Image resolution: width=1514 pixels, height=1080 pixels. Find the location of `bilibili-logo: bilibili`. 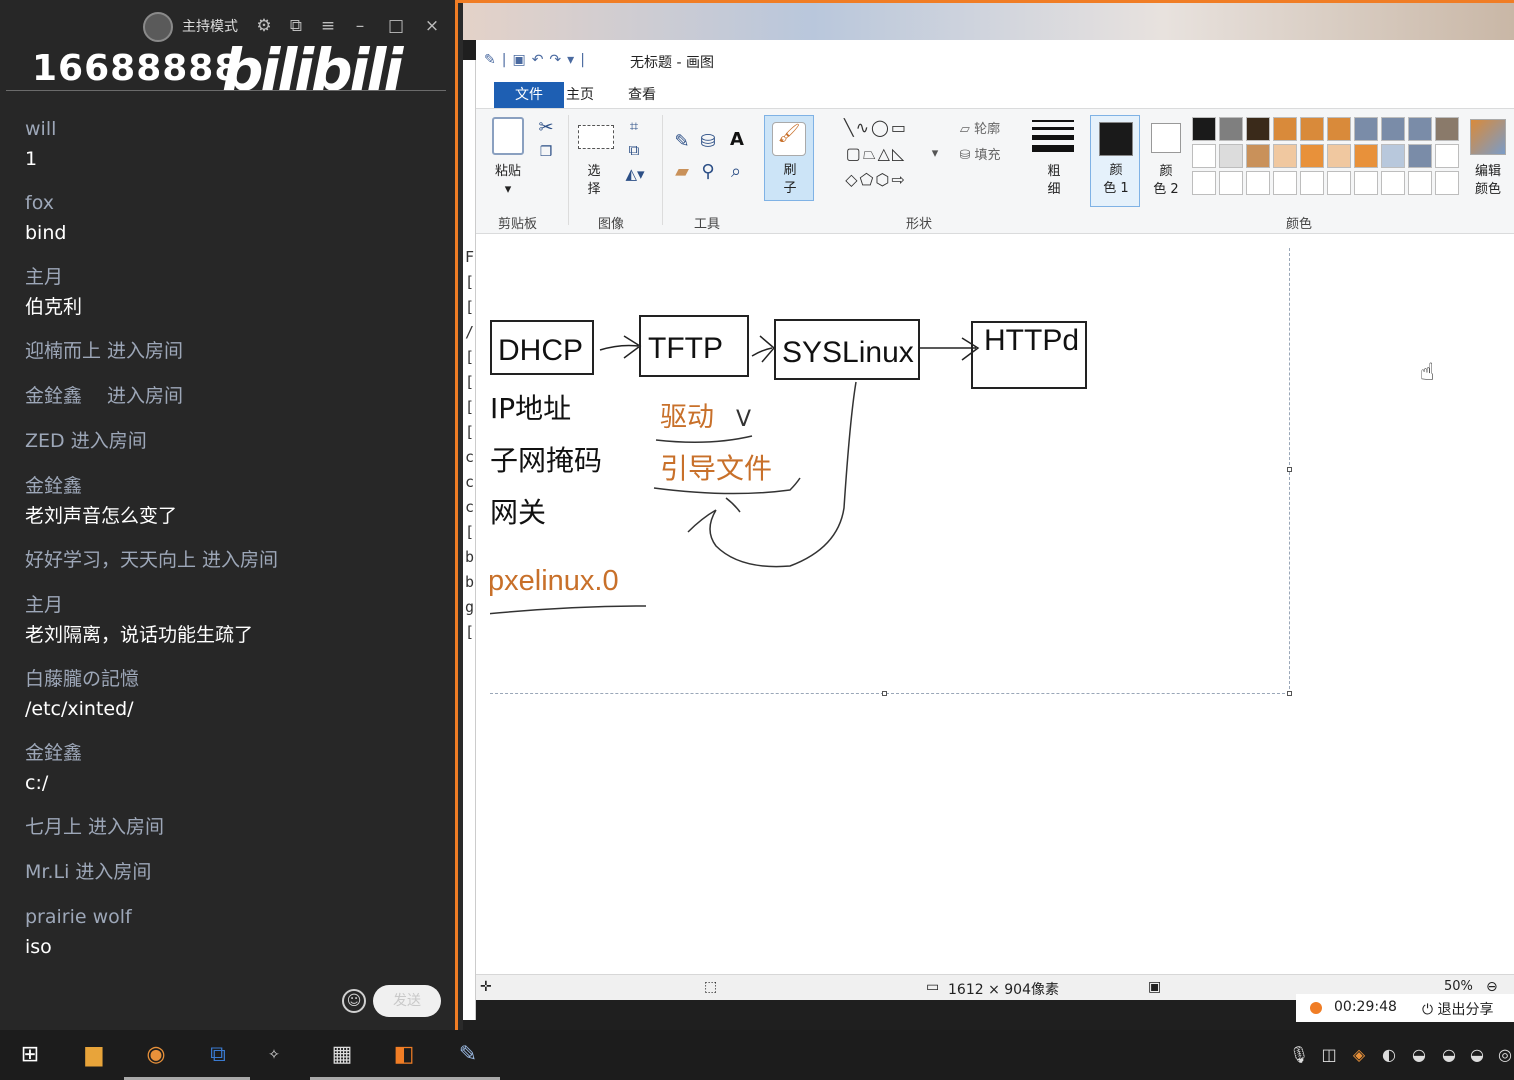

bilibili-logo: bilibili is located at coordinates (312, 70).